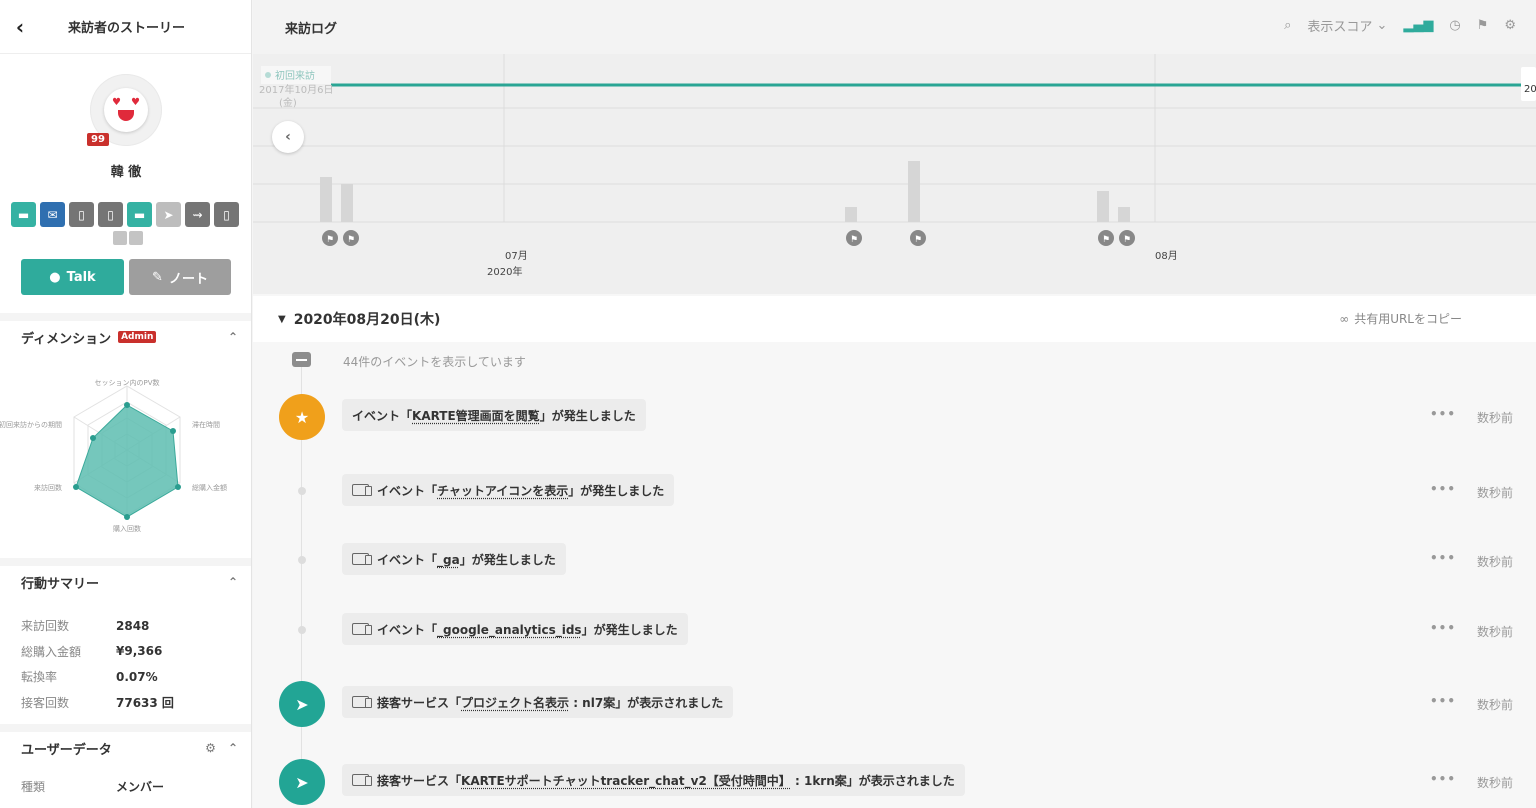 This screenshot has height=808, width=1536. I want to click on back-chevron-icon: ‹, so click(20, 27).